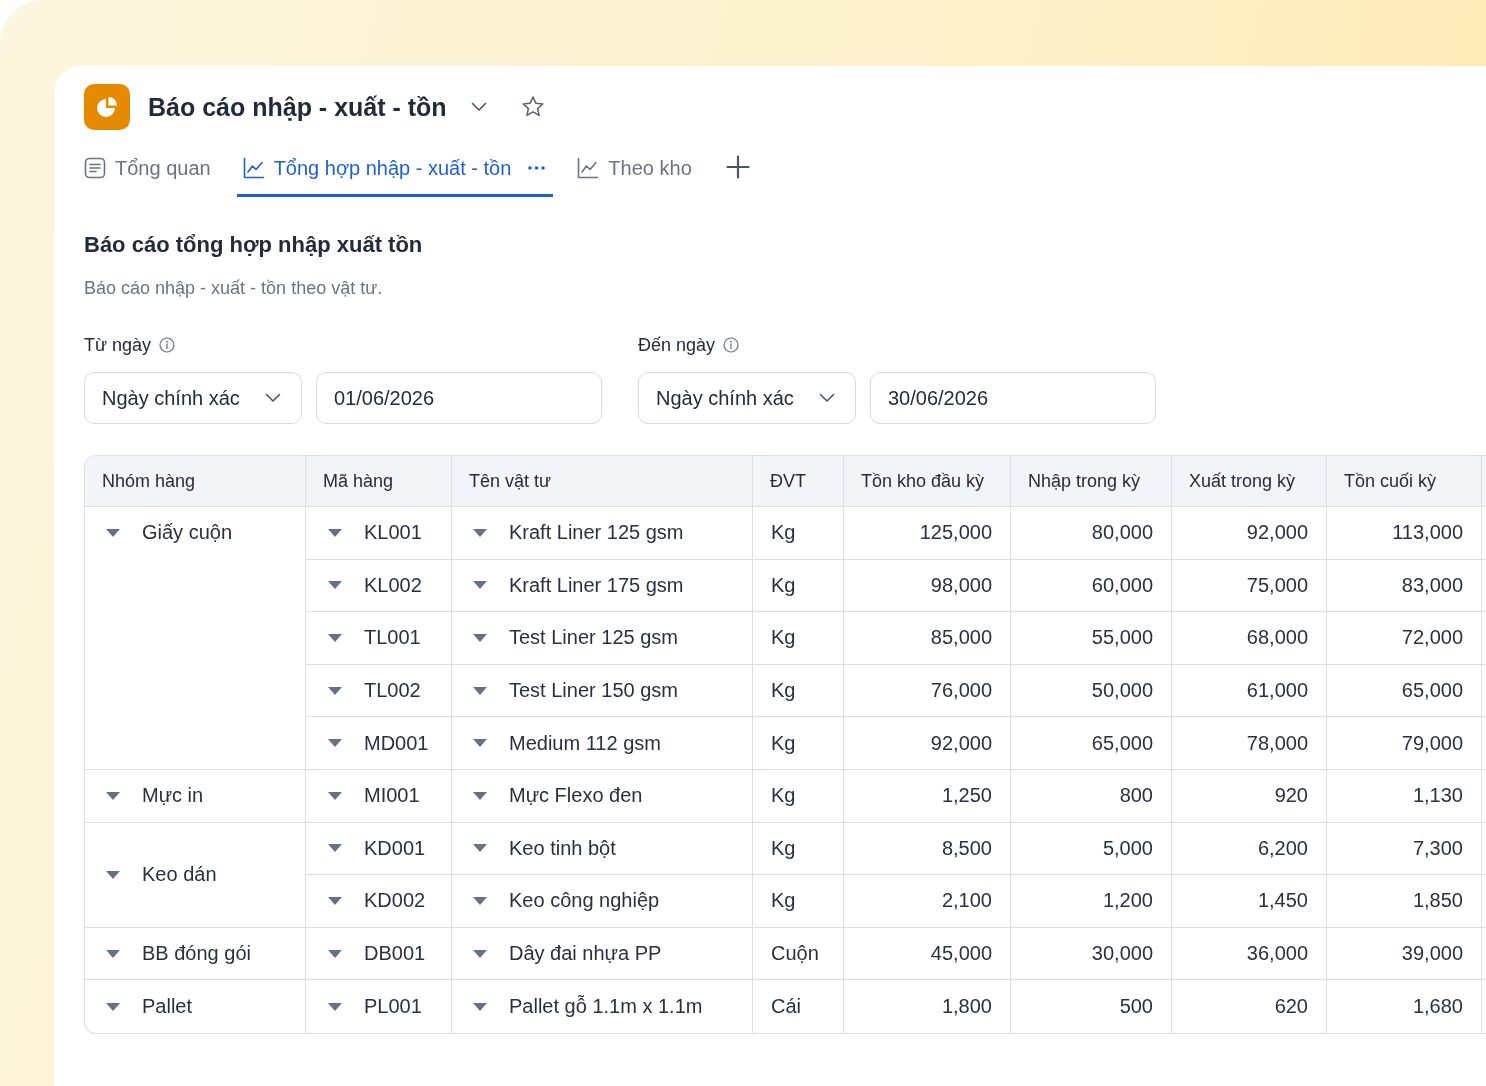 This screenshot has width=1486, height=1086. What do you see at coordinates (593, 638) in the screenshot?
I see `item-name: Test Liner 125 gsm` at bounding box center [593, 638].